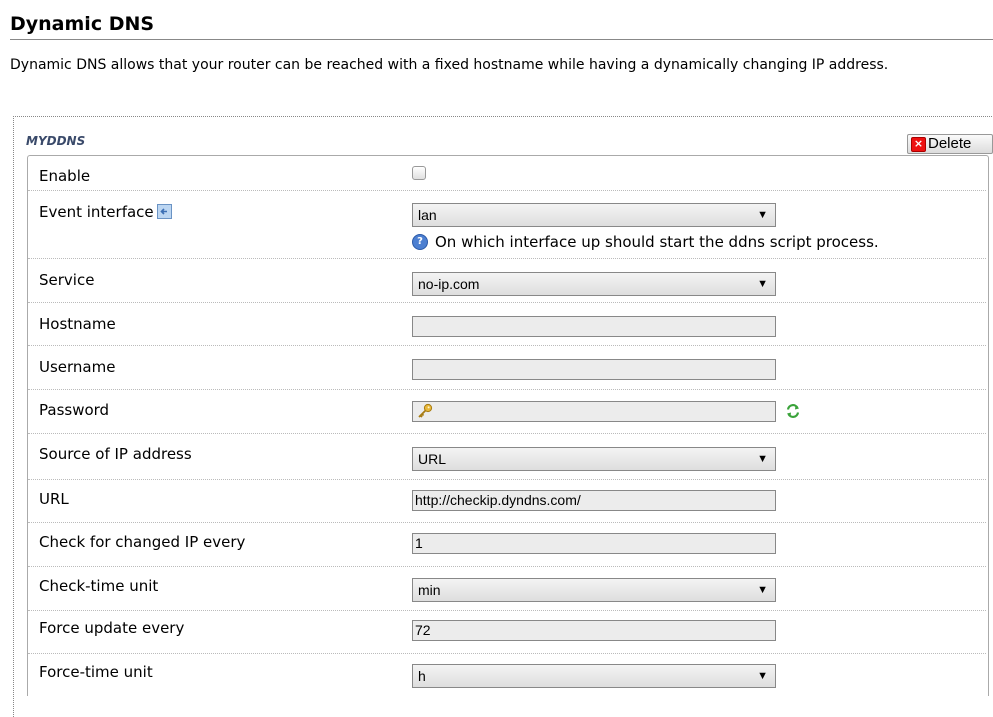 The image size is (993, 717). Describe the element at coordinates (594, 284) in the screenshot. I see `service-select: no-ip.com ▼` at that location.